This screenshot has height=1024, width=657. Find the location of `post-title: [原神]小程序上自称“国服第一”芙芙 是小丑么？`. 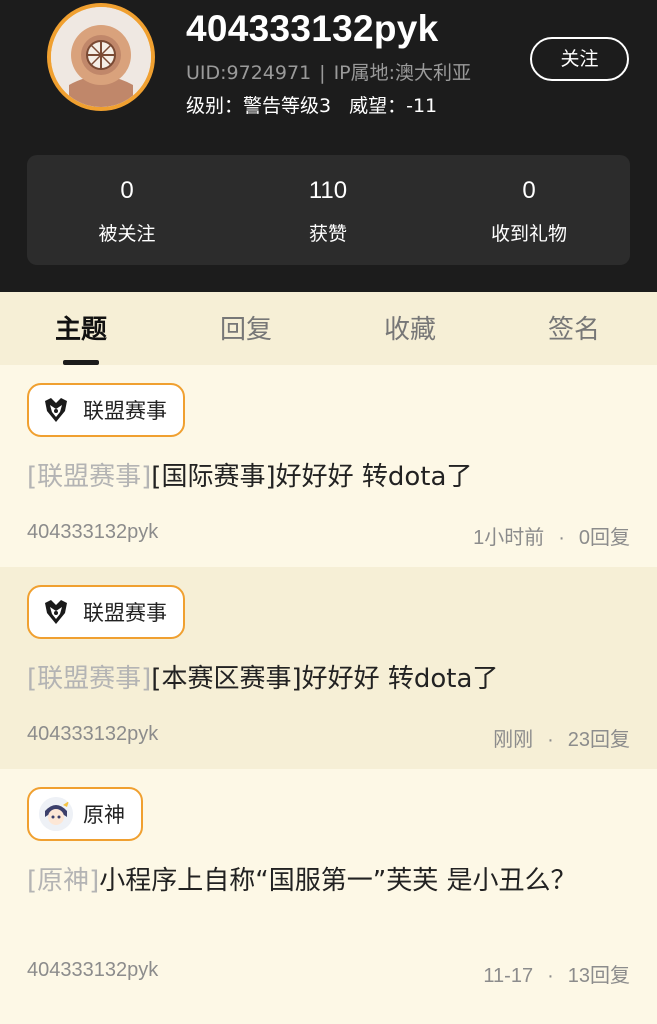

post-title: [原神]小程序上自称“国服第一”芙芙 是小丑么？ is located at coordinates (327, 881).